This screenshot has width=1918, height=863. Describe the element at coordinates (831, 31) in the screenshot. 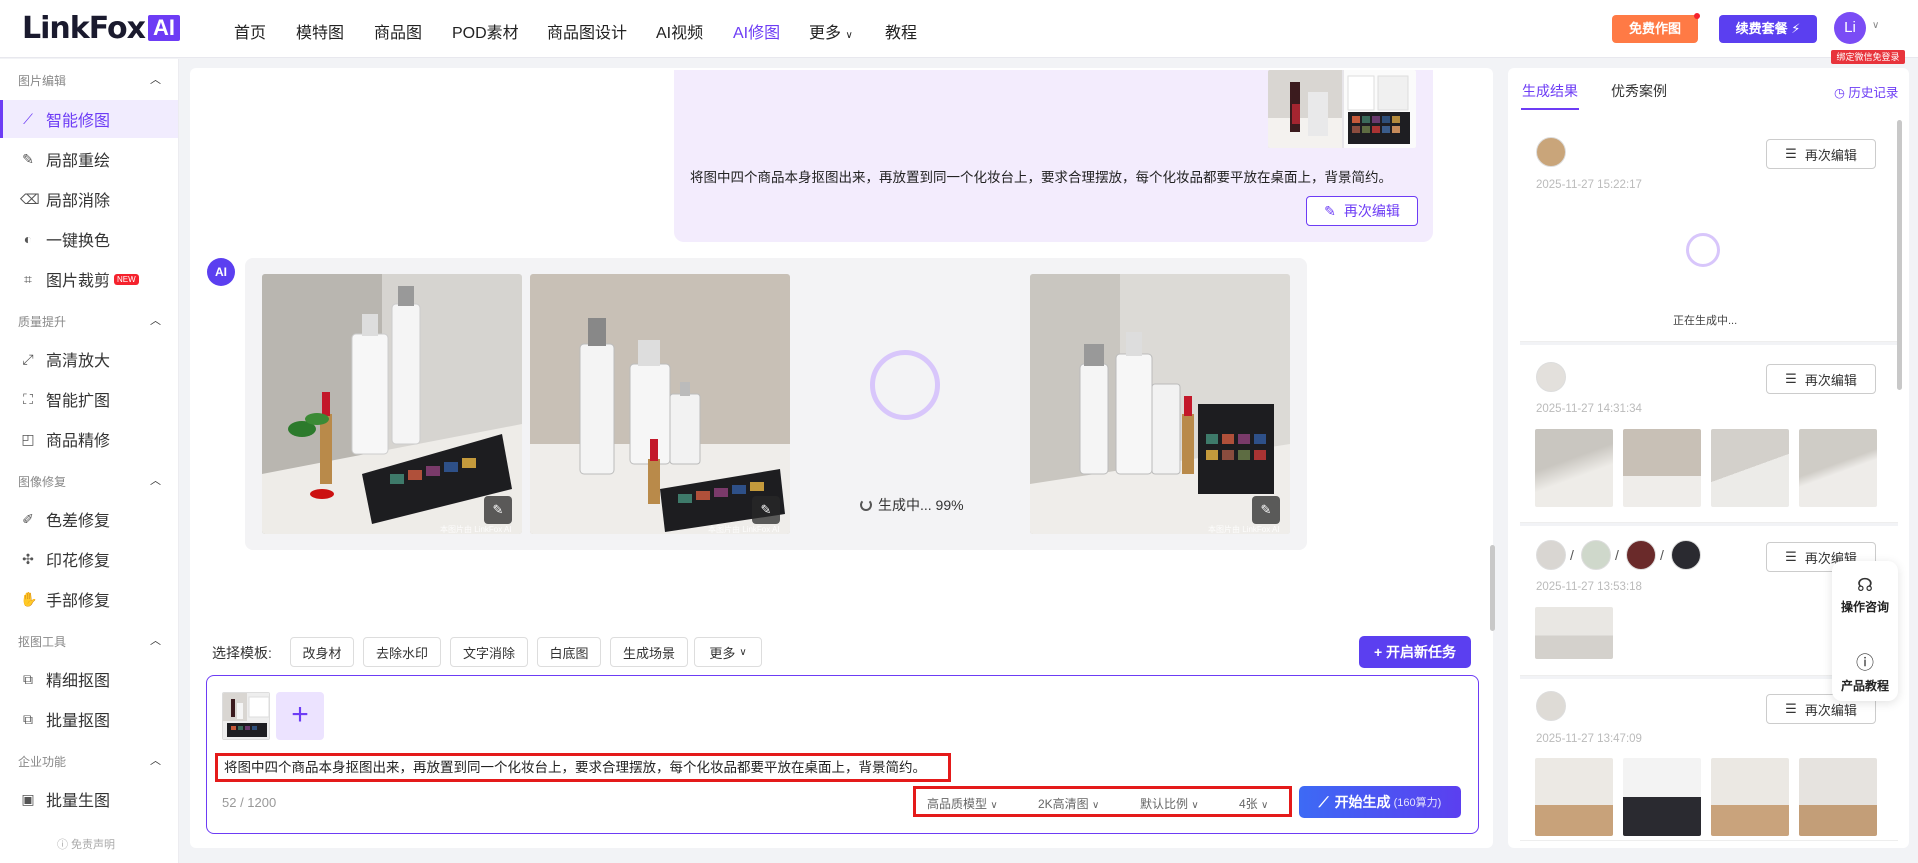

I see `nav-more: 更多 ∨` at that location.